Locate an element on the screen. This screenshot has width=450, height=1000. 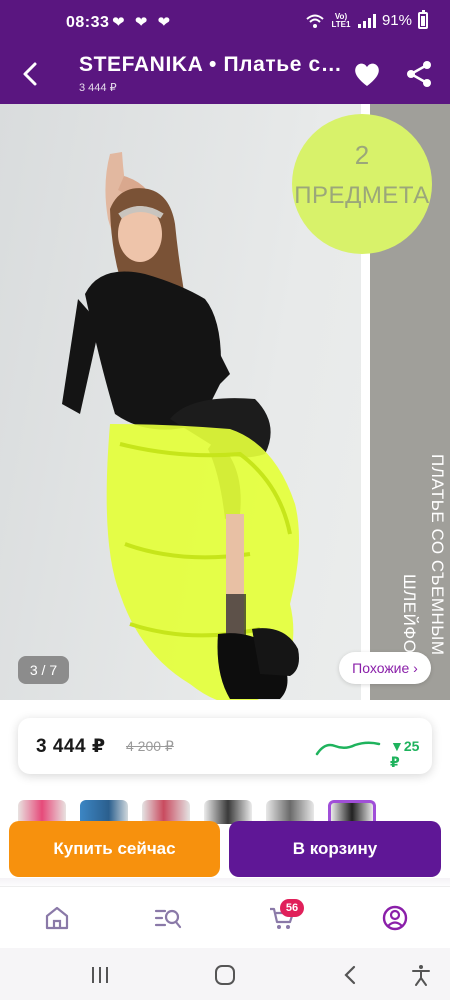
image-counter: 3 / 7 is located at coordinates (43, 670).